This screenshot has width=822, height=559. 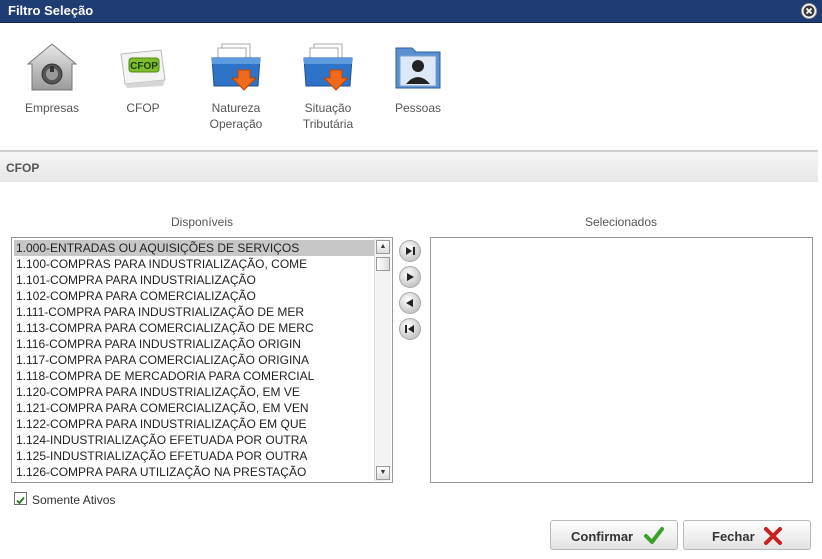 I want to click on window-title: Filtro Seleção, so click(x=51, y=10).